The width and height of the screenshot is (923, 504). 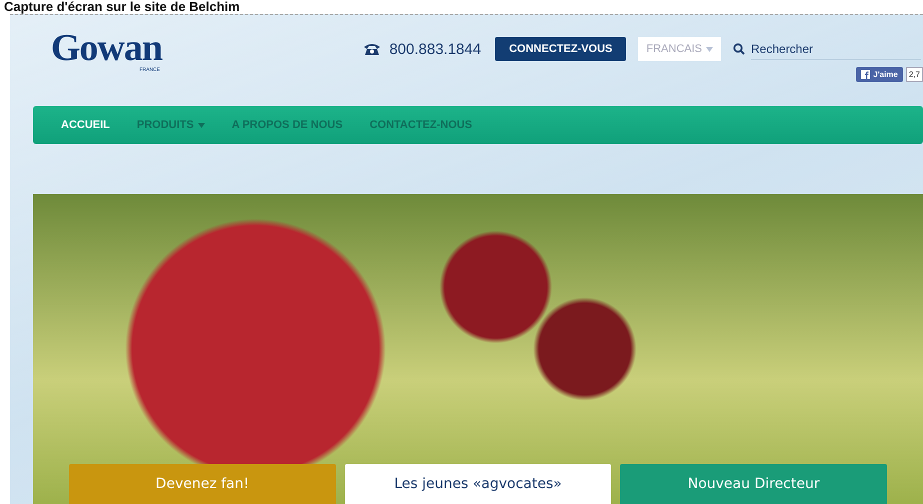 What do you see at coordinates (202, 484) in the screenshot?
I see `hero-tab: Devenez fan!` at bounding box center [202, 484].